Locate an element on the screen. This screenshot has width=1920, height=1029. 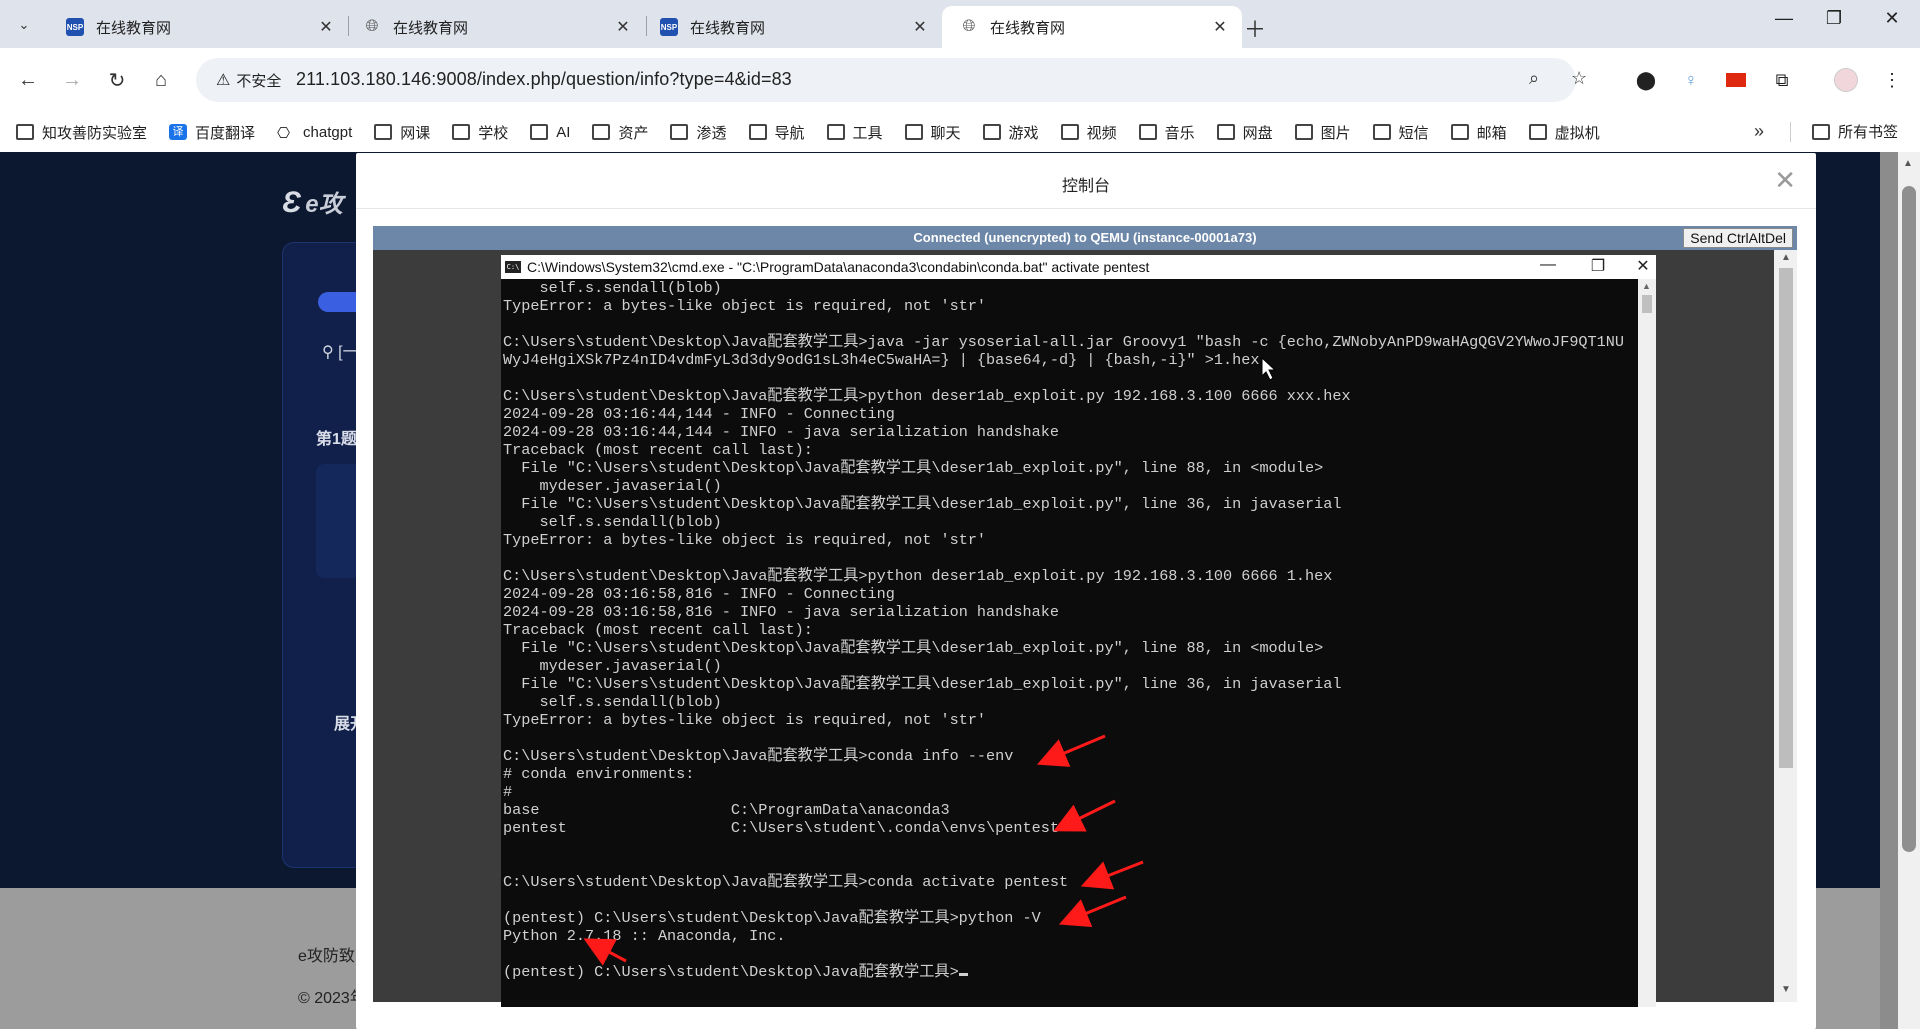
reload-icon: ↻ is located at coordinates (117, 80).